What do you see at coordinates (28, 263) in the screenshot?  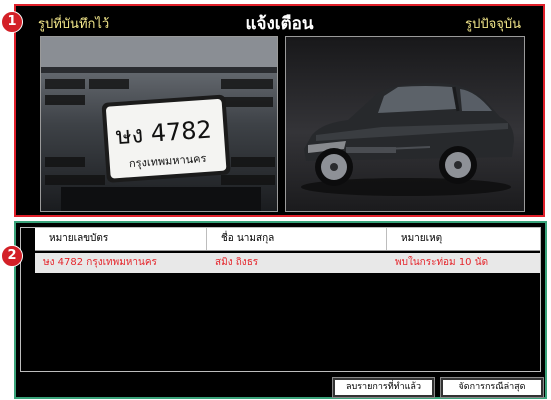 I see `row-selector` at bounding box center [28, 263].